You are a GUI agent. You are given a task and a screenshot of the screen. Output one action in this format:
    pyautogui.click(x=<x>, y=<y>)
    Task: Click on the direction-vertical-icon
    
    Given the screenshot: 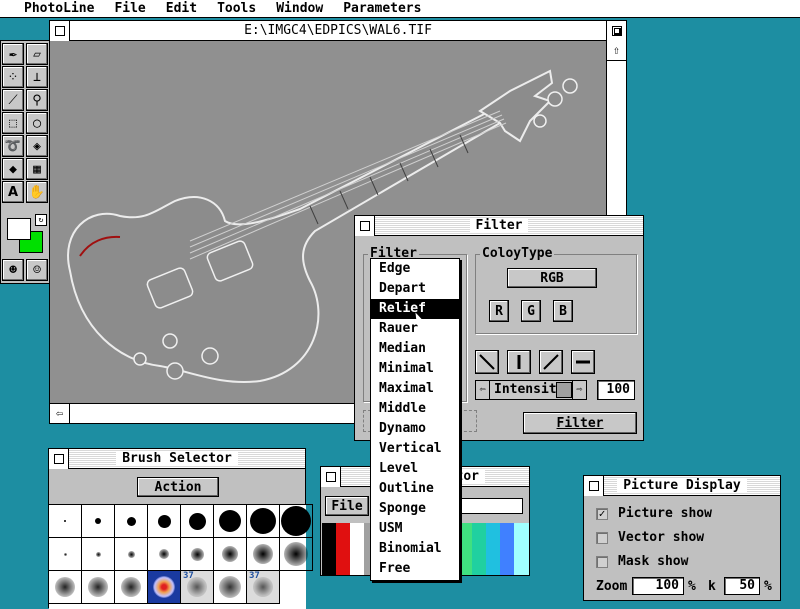 What is the action you would take?
    pyautogui.click(x=519, y=362)
    